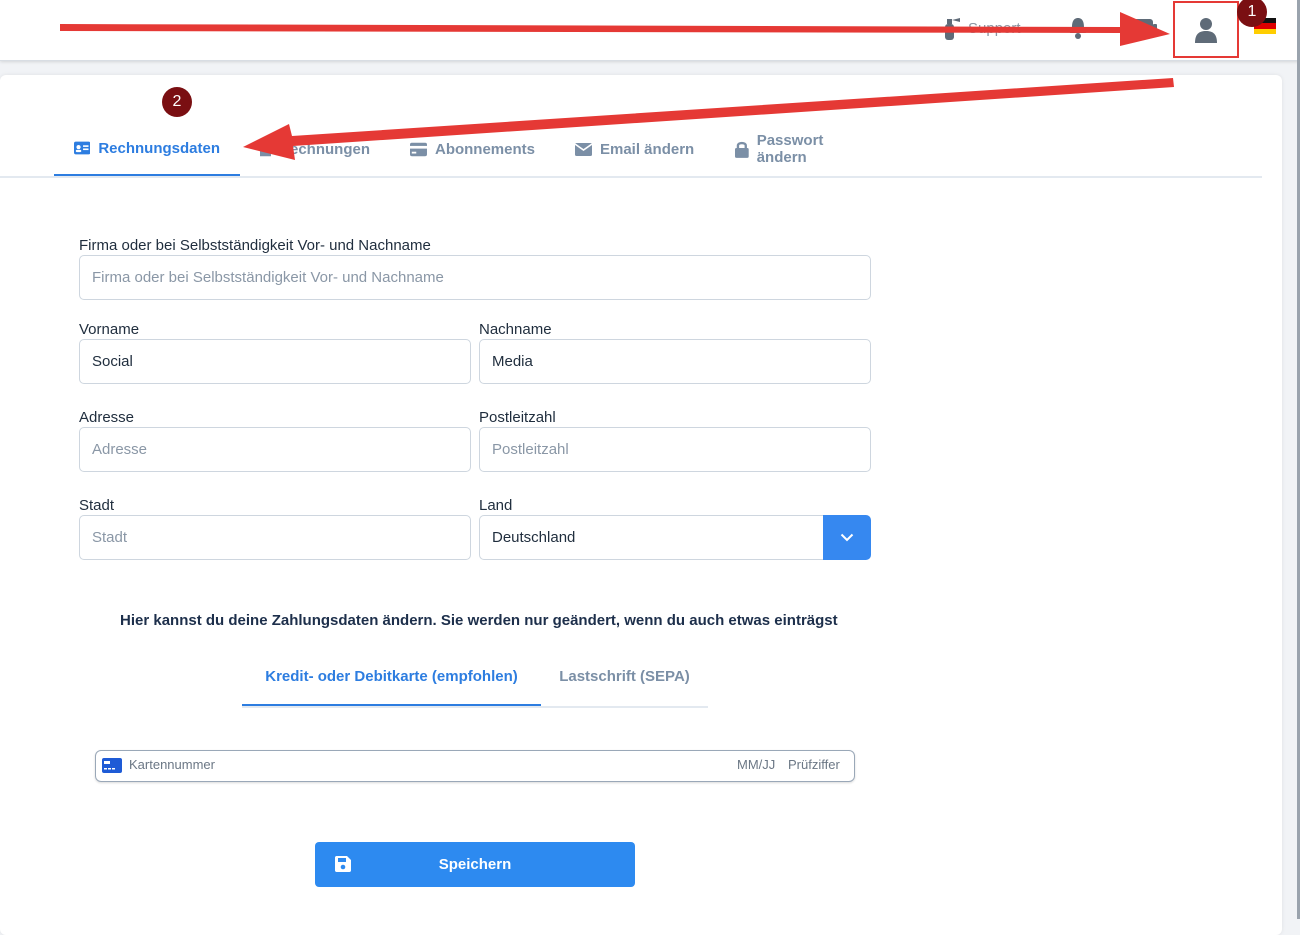 This screenshot has height=935, width=1300. Describe the element at coordinates (790, 149) in the screenshot. I see `tab-label: Passwort ändern` at that location.